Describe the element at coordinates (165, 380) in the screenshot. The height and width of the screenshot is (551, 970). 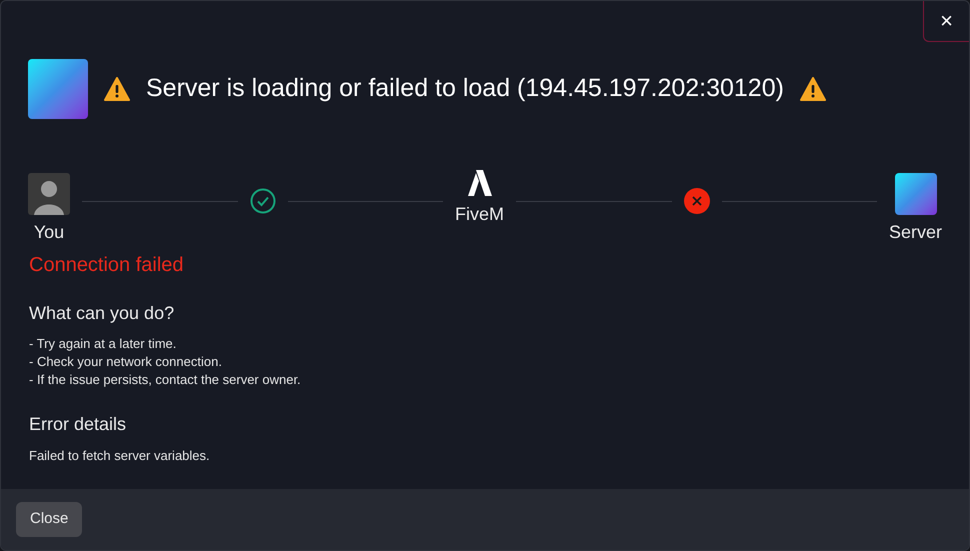
I see `help-text: - If the issue persists, contact the server owner.` at that location.